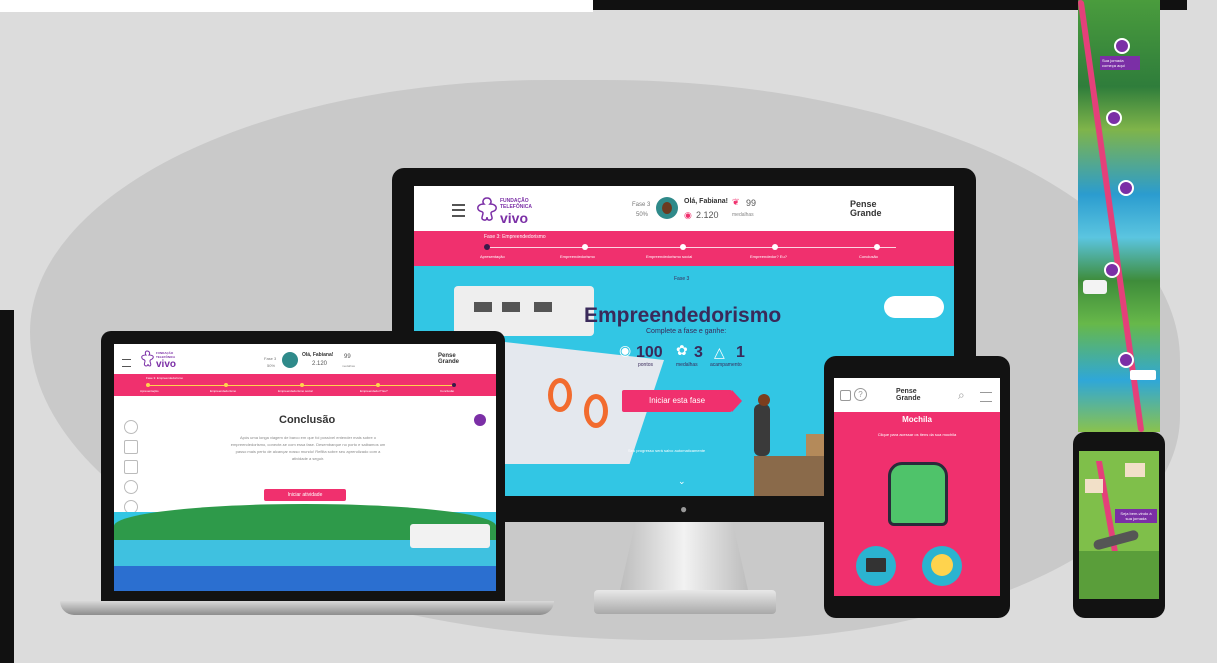 This screenshot has width=1217, height=663. Describe the element at coordinates (1120, 63) in the screenshot. I see `map-sign: Sua jornada começa aqui` at that location.